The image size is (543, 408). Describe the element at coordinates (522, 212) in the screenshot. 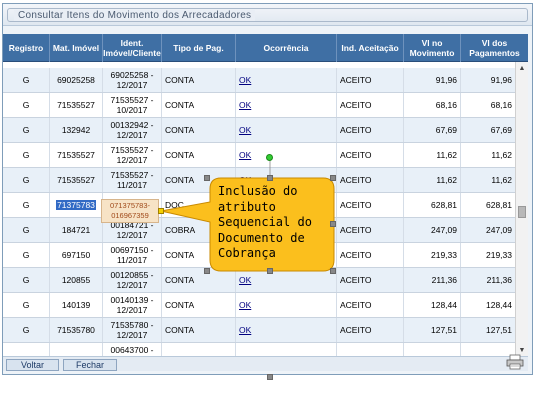

I see `scroll-thumb` at that location.